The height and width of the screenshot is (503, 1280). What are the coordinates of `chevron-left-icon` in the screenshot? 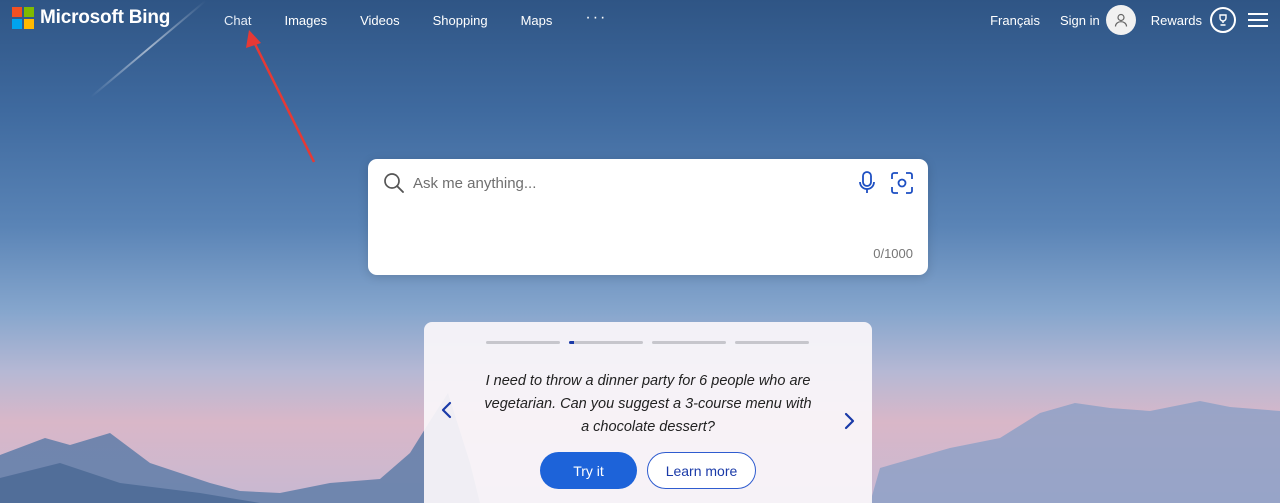 It's located at (447, 410).